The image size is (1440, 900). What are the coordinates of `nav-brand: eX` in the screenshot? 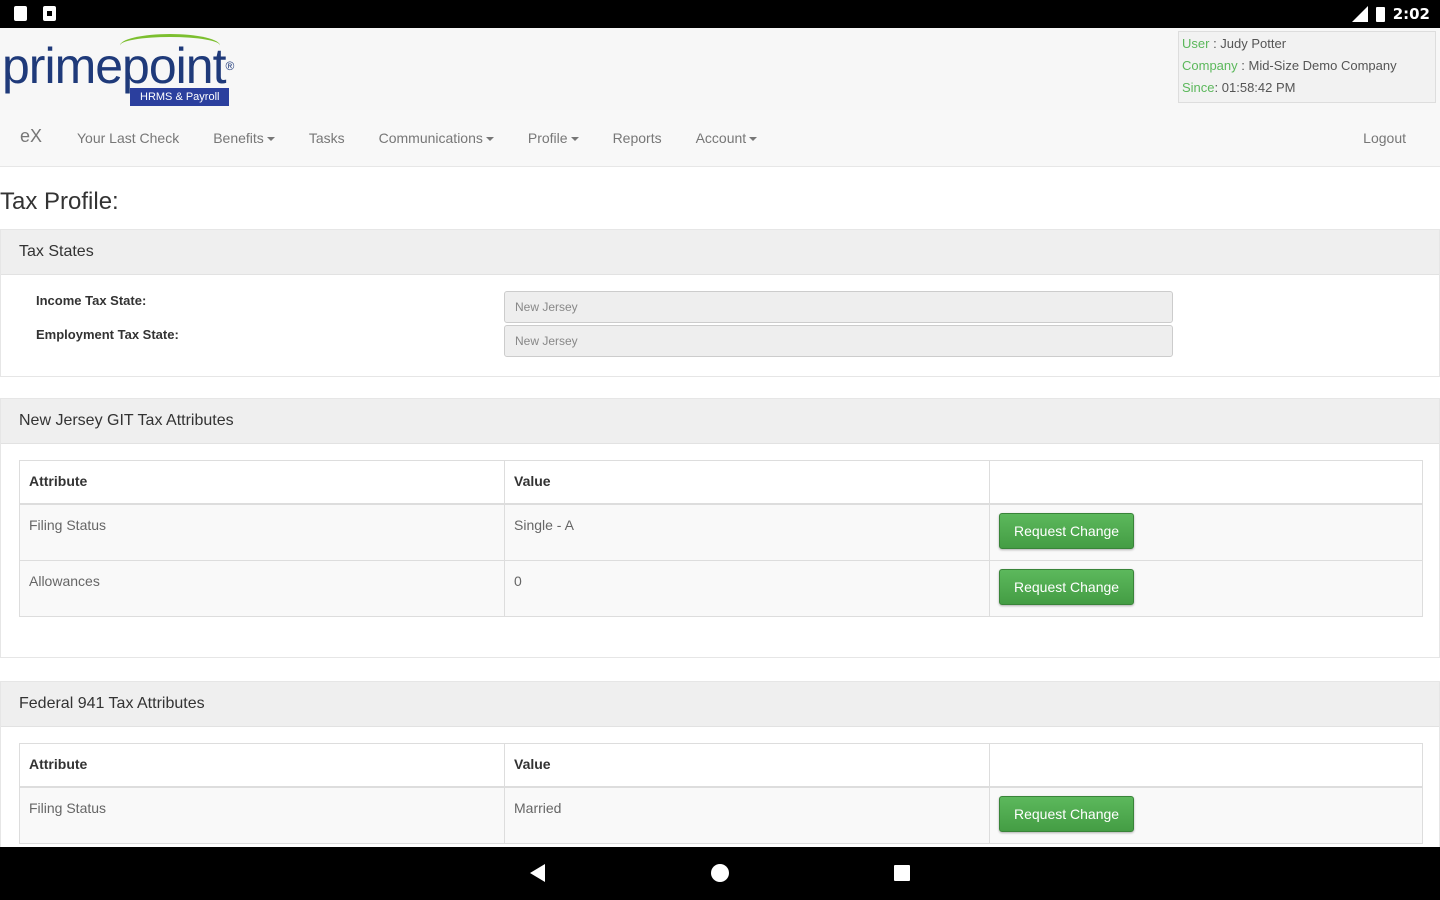 It's located at (31, 136).